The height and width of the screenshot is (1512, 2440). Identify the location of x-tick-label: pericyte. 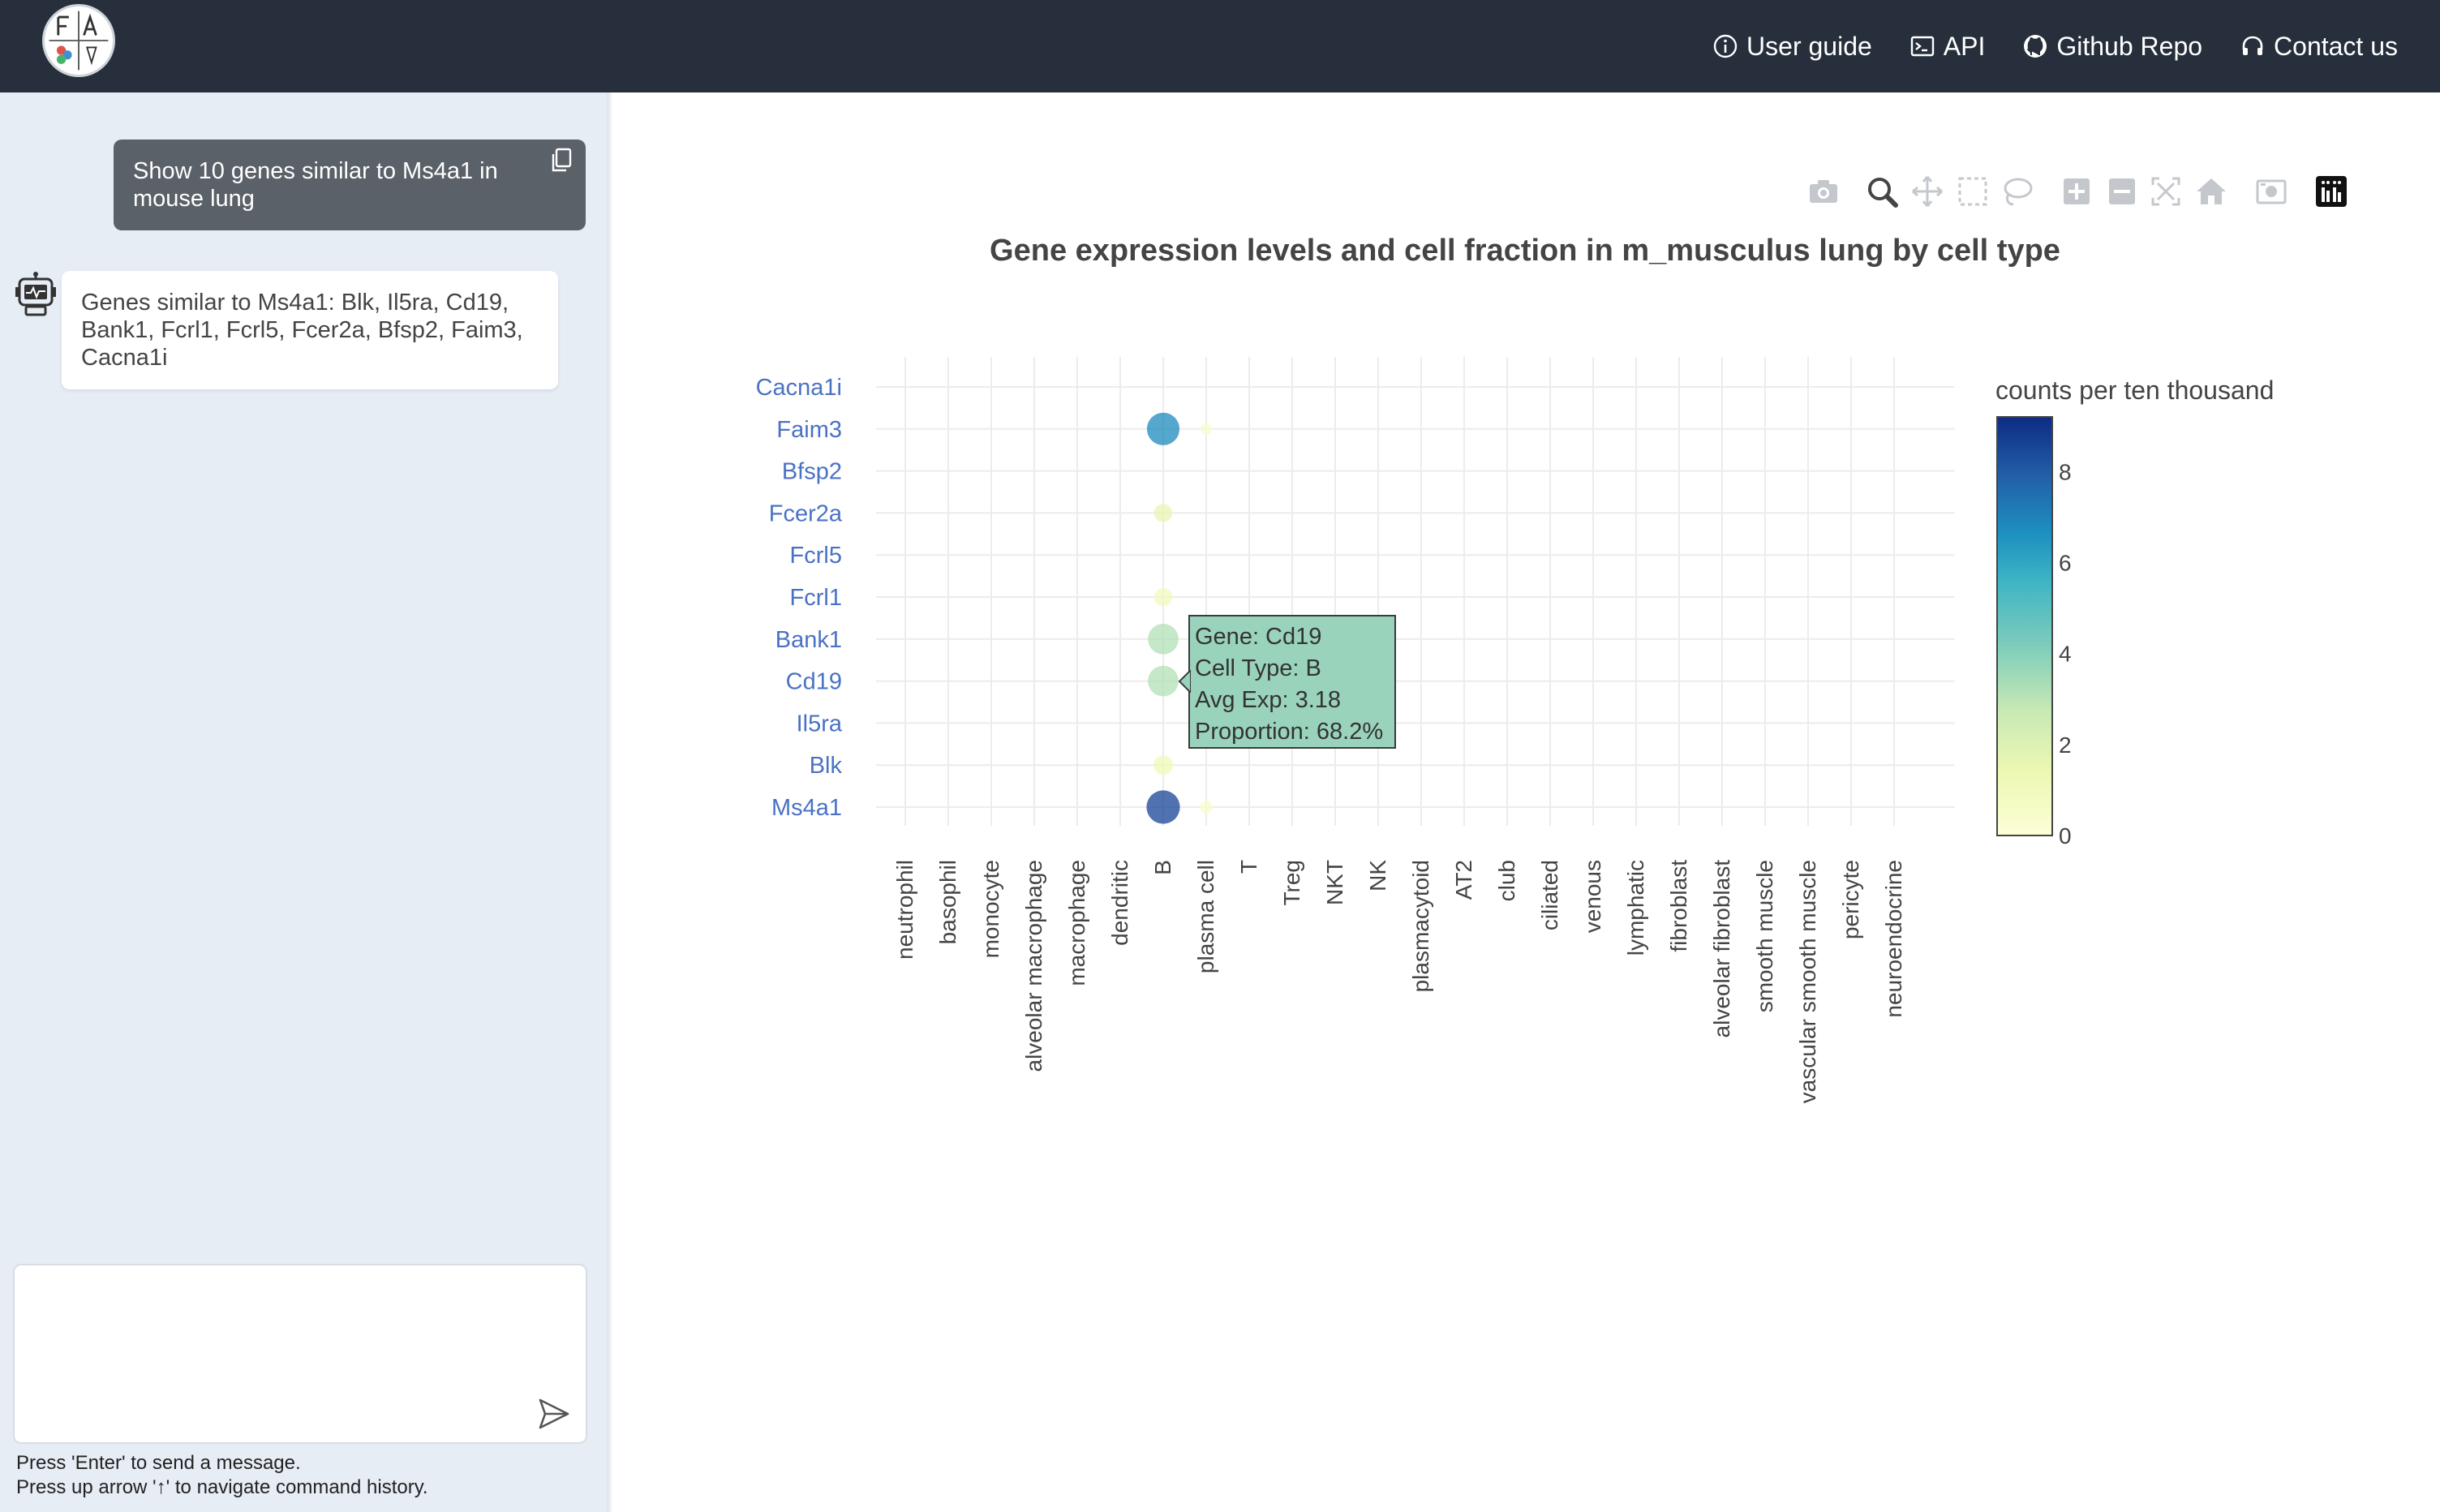
(1851, 899).